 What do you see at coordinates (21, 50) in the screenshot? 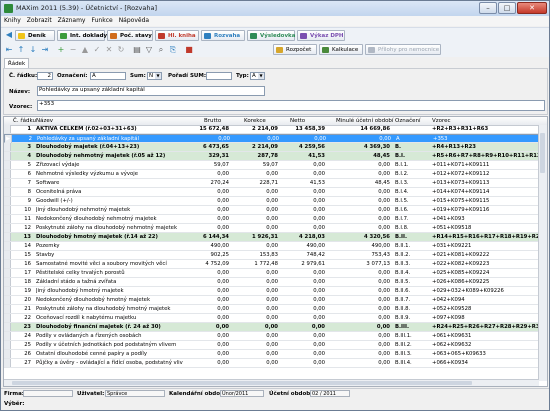
I see `prev-record-icon: ↑` at bounding box center [21, 50].